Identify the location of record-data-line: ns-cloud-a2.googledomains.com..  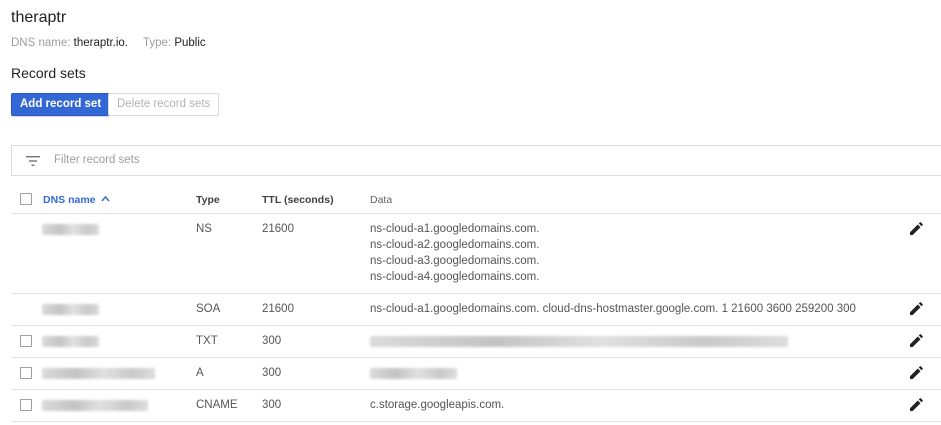
(455, 245).